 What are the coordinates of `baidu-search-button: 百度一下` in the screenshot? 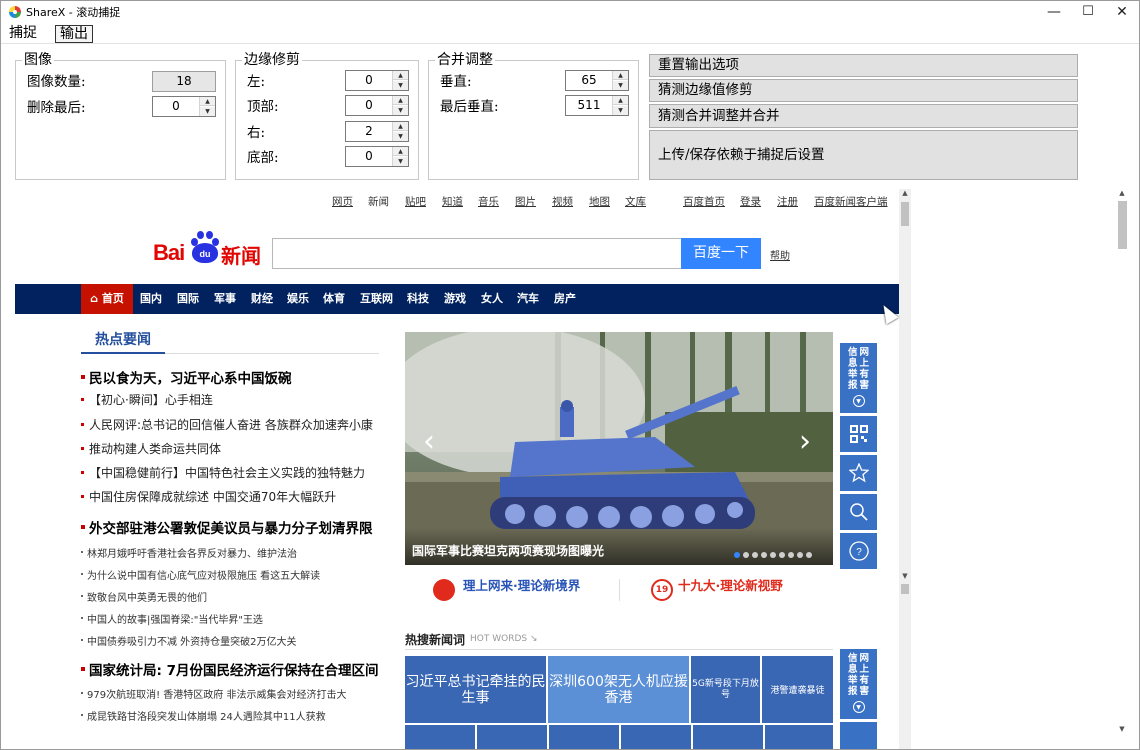 It's located at (721, 253).